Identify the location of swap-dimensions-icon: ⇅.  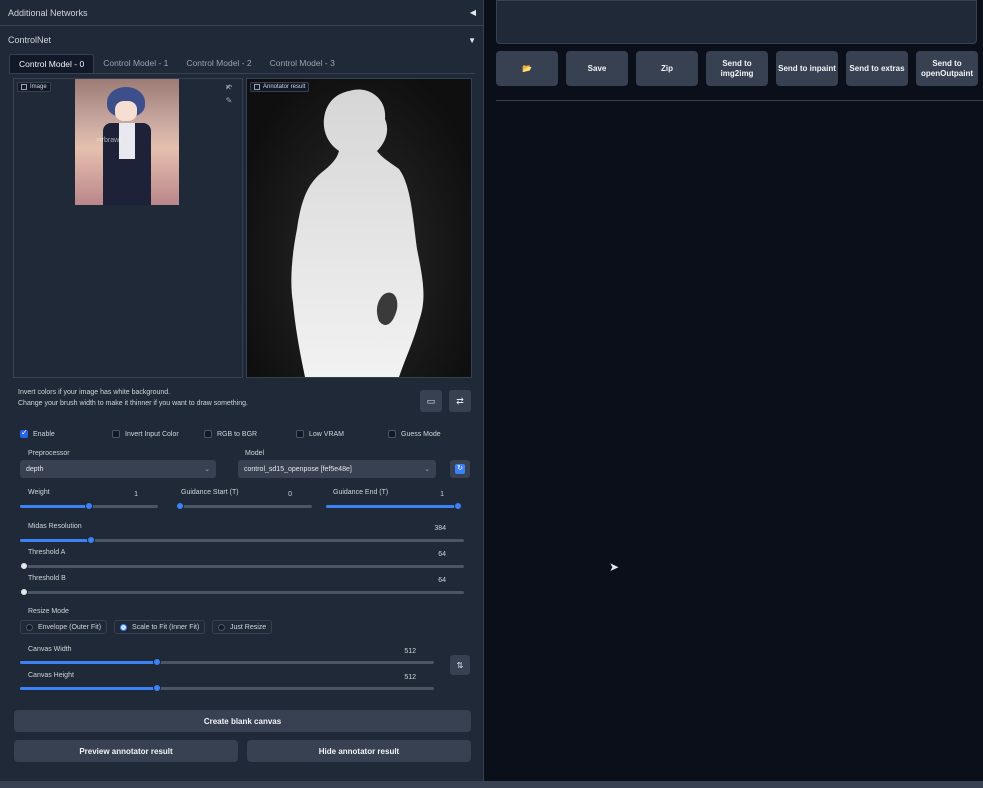
(460, 665).